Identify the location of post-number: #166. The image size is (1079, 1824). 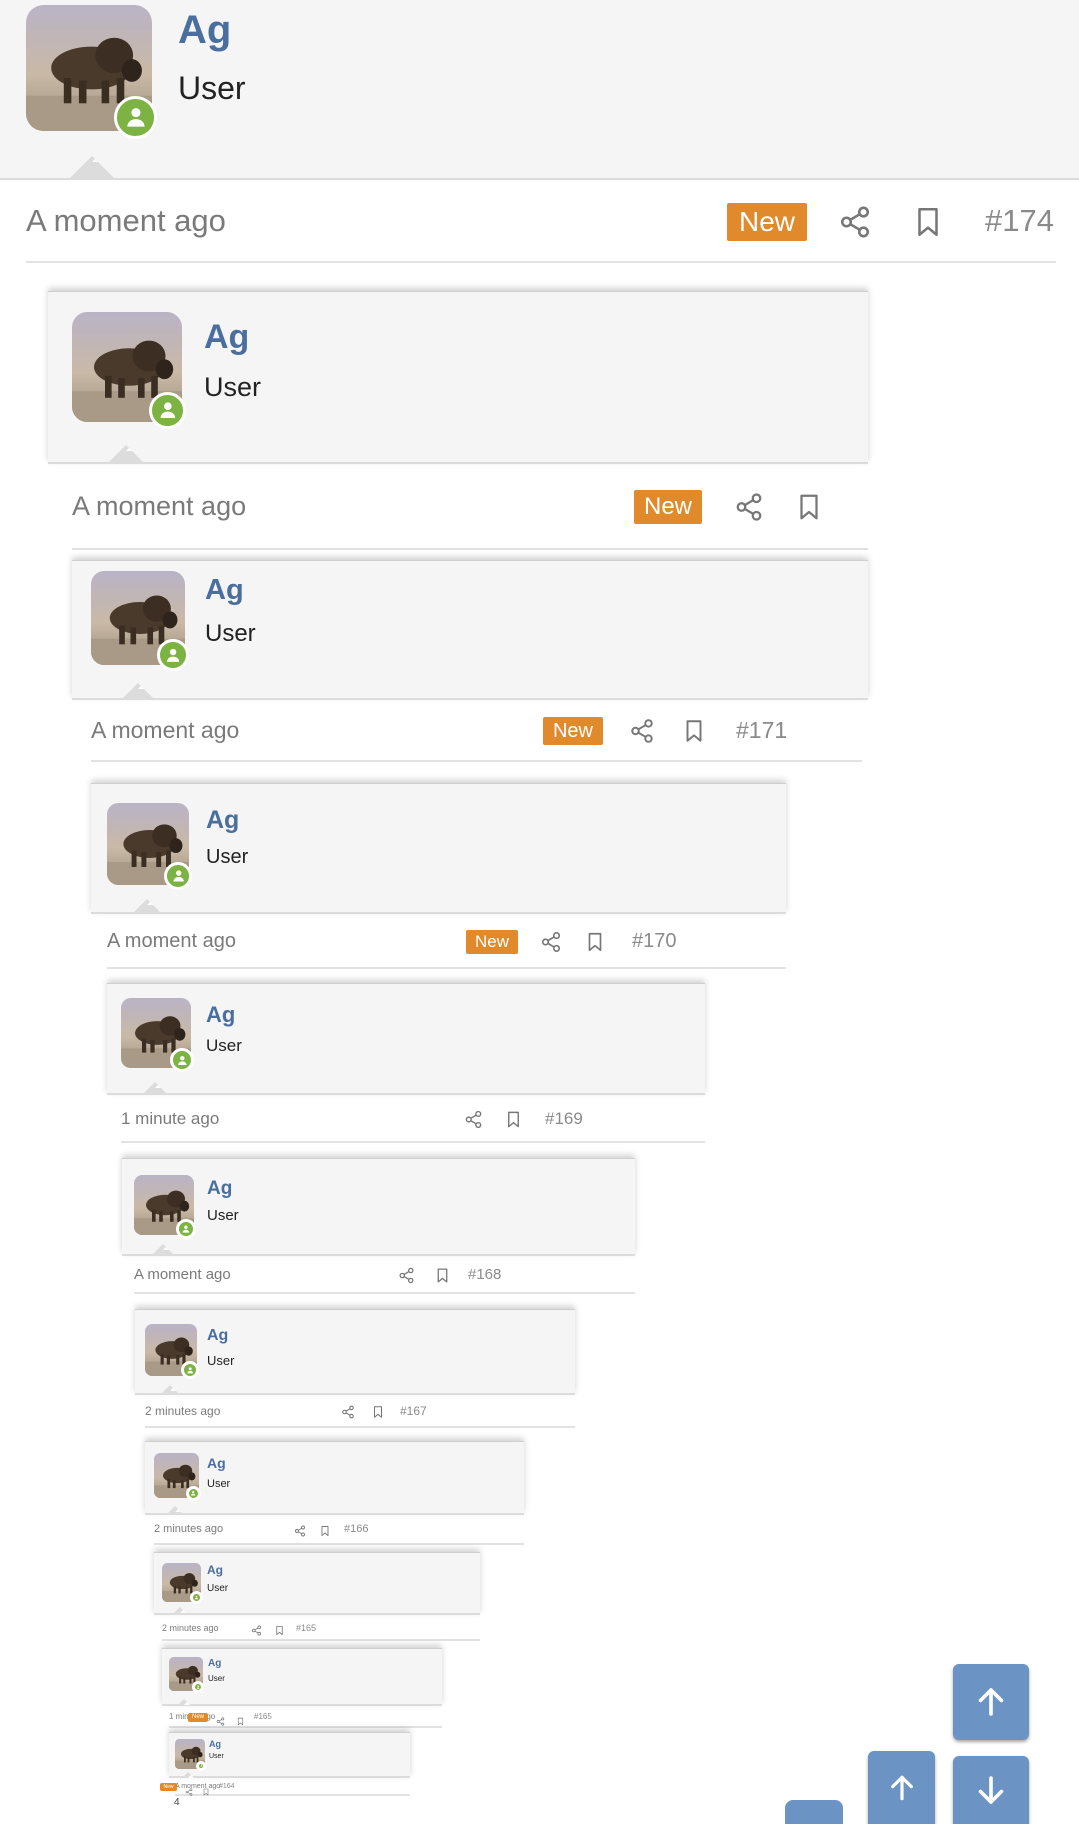
(356, 1529).